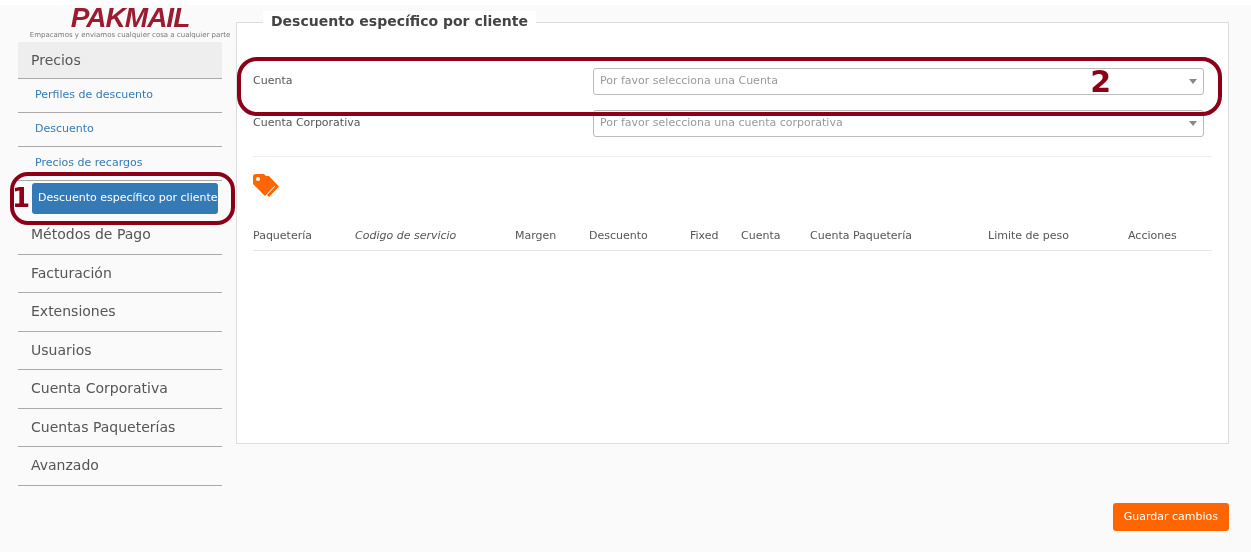 This screenshot has height=552, width=1251. Describe the element at coordinates (120, 466) in the screenshot. I see `sidebar-item: Avanzado` at that location.